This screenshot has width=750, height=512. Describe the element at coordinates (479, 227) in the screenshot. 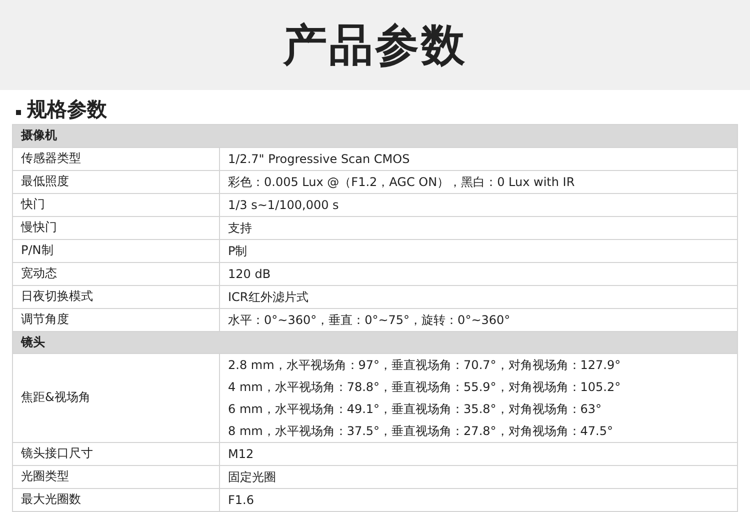

I see `table-cell: 支持` at that location.